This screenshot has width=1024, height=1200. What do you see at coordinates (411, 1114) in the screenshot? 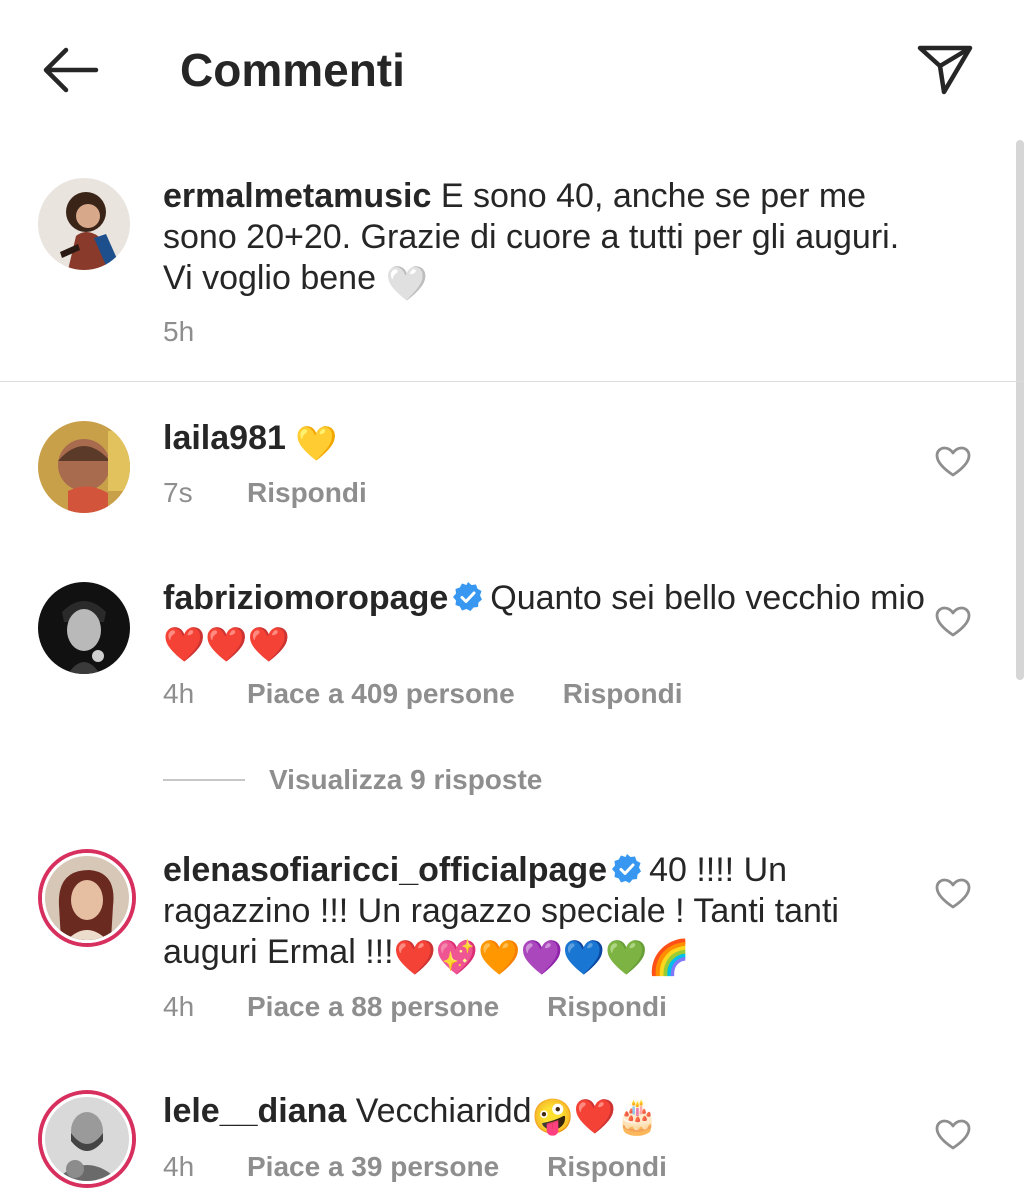
I see `comment-text: lele__diana Vecchiaridd🤪❤️🎂` at bounding box center [411, 1114].